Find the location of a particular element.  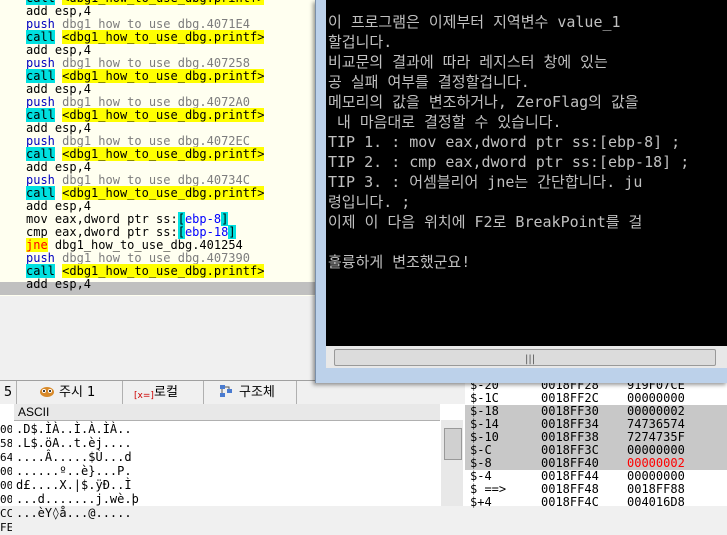

tab-locals: [x=]로컬 is located at coordinates (164, 392).